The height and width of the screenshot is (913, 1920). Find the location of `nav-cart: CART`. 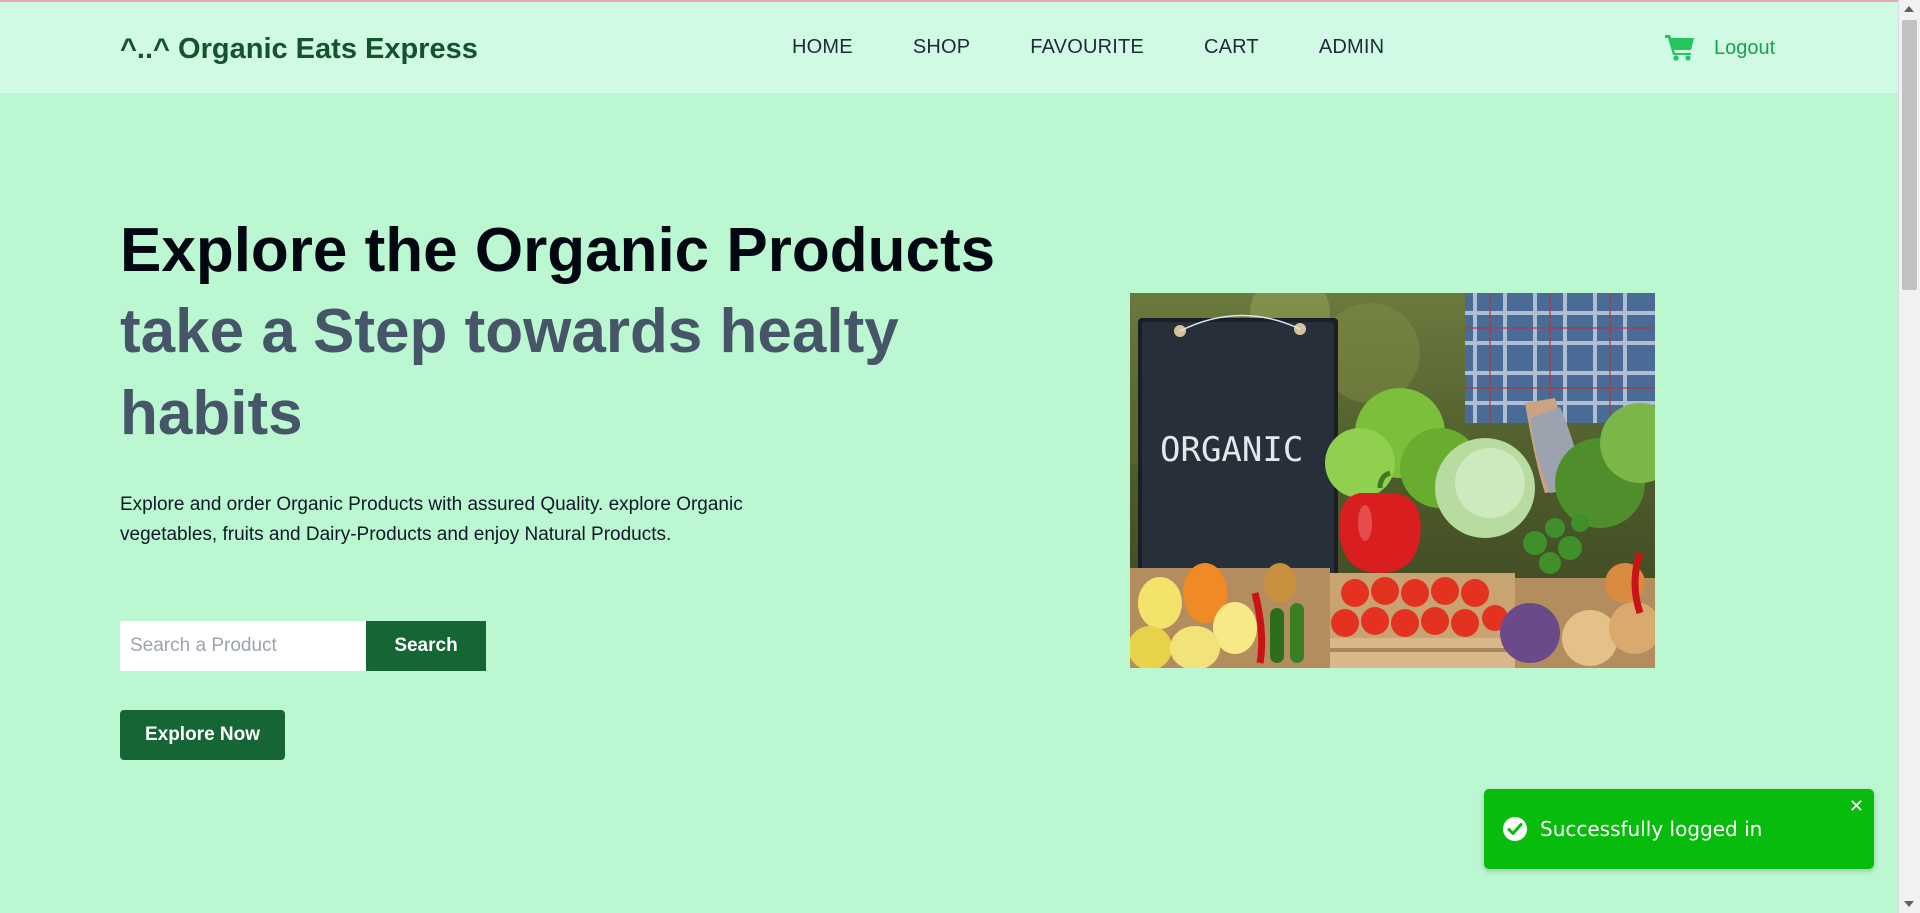

nav-cart: CART is located at coordinates (1231, 47).